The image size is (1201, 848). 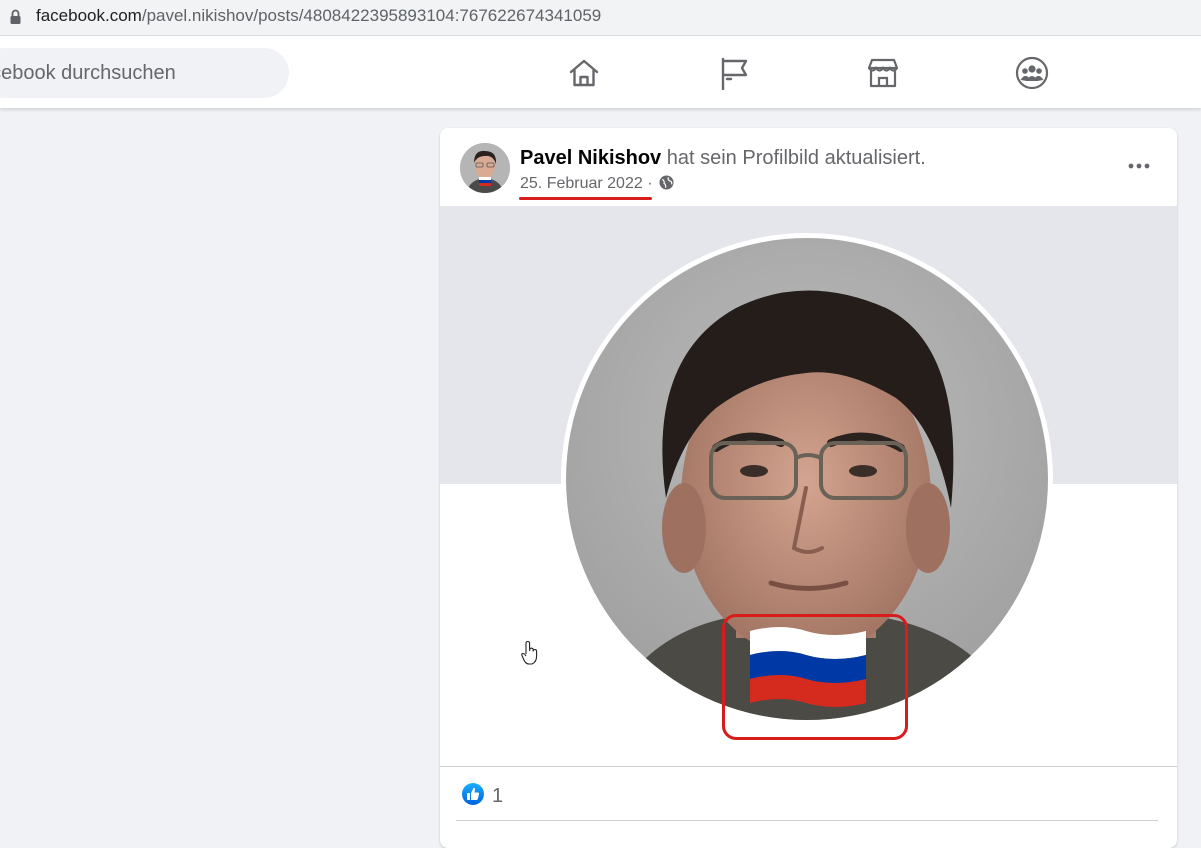 What do you see at coordinates (666, 182) in the screenshot?
I see `globe-icon` at bounding box center [666, 182].